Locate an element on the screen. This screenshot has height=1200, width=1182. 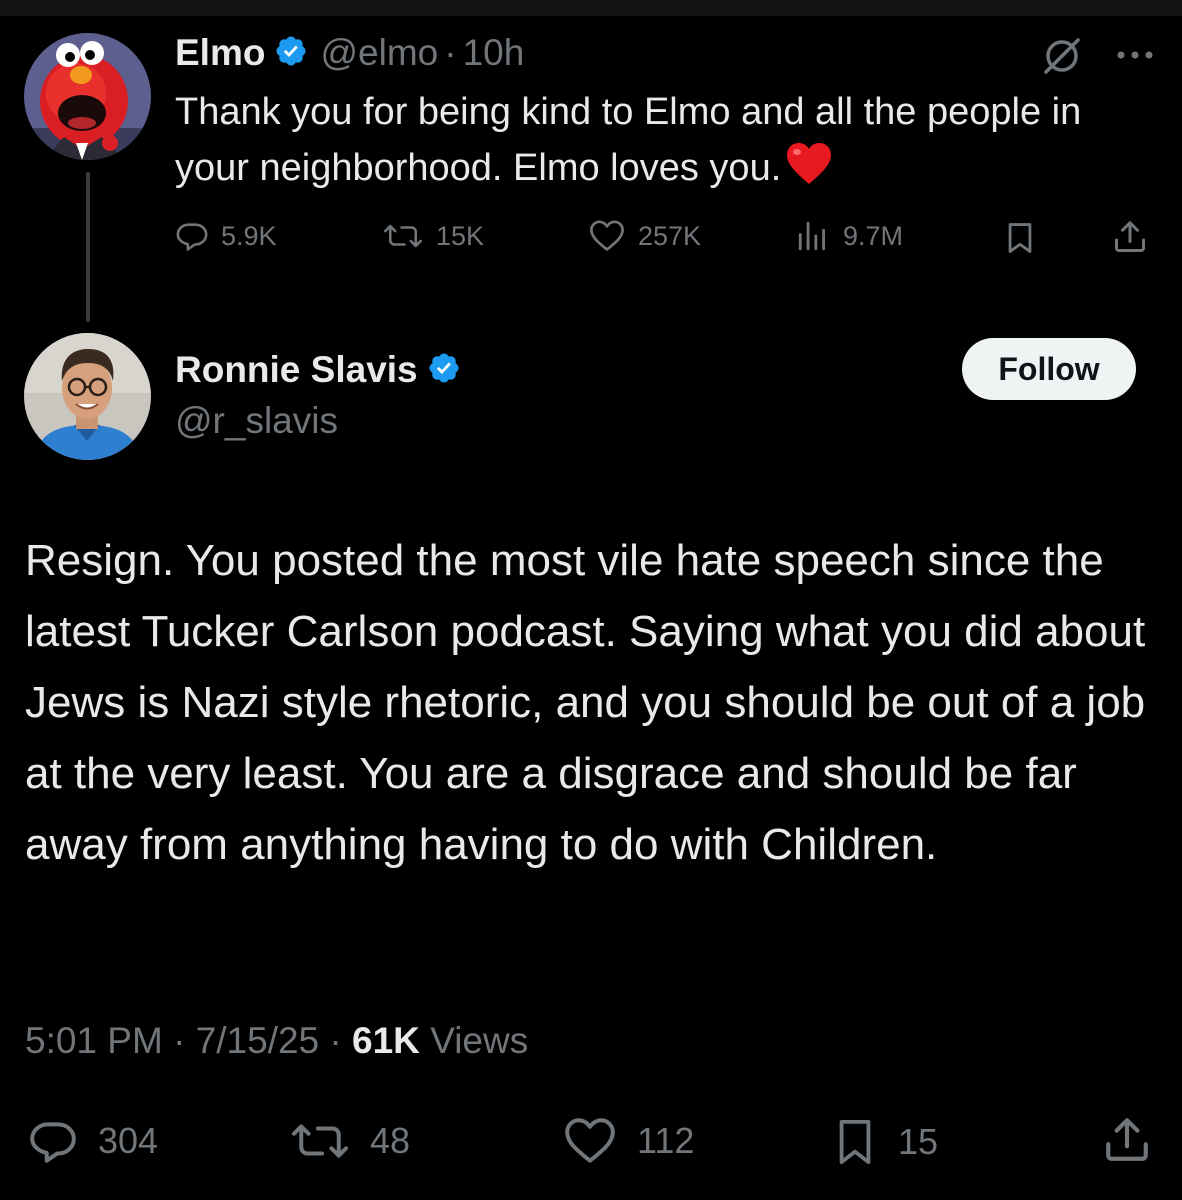
heart-emoji-icon is located at coordinates (809, 172).